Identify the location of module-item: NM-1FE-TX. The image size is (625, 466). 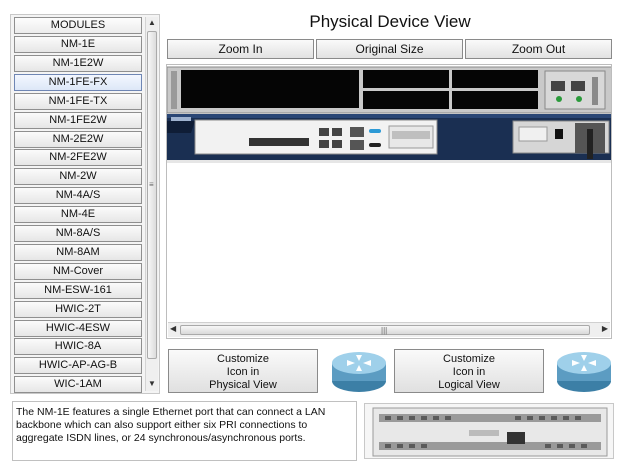
(78, 101).